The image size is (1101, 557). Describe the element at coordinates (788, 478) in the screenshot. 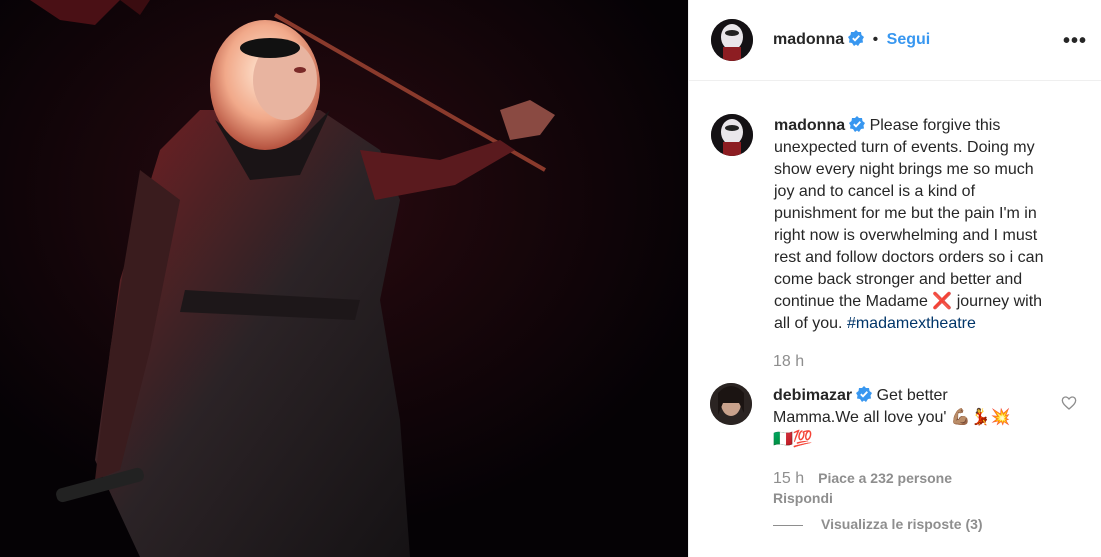

I see `comment-timestamp: 15 h` at that location.